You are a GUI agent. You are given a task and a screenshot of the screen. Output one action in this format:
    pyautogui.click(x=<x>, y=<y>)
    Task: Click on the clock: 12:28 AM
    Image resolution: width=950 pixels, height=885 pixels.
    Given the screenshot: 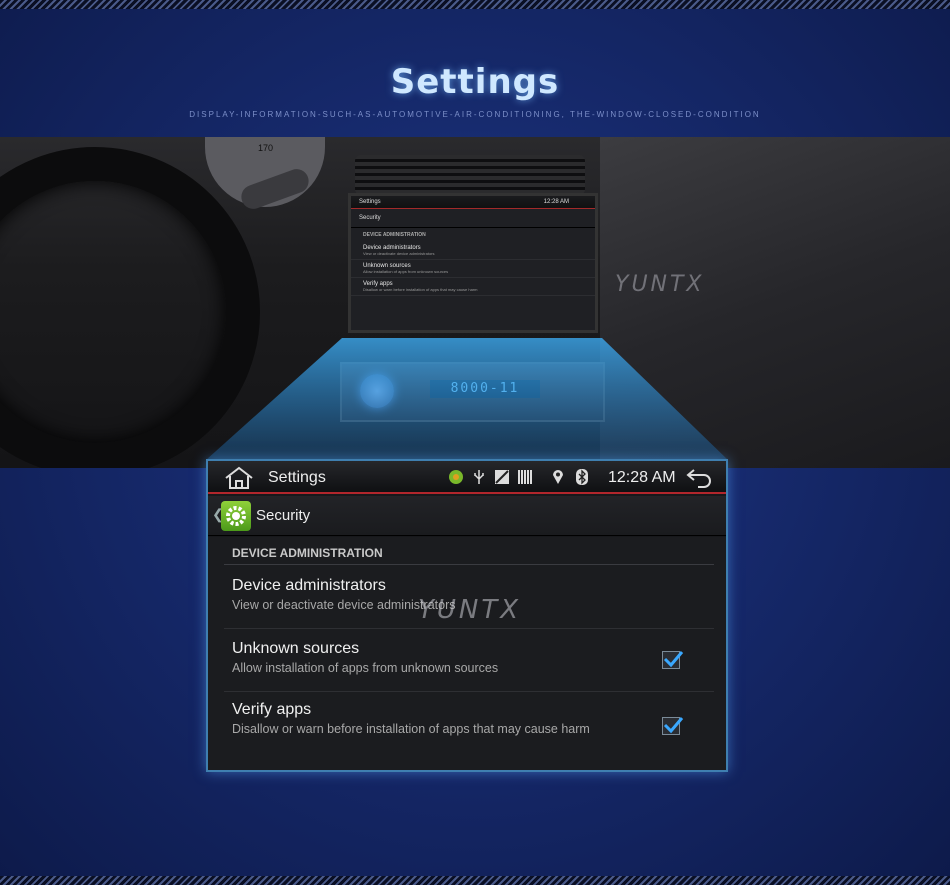 What is the action you would take?
    pyautogui.click(x=642, y=477)
    